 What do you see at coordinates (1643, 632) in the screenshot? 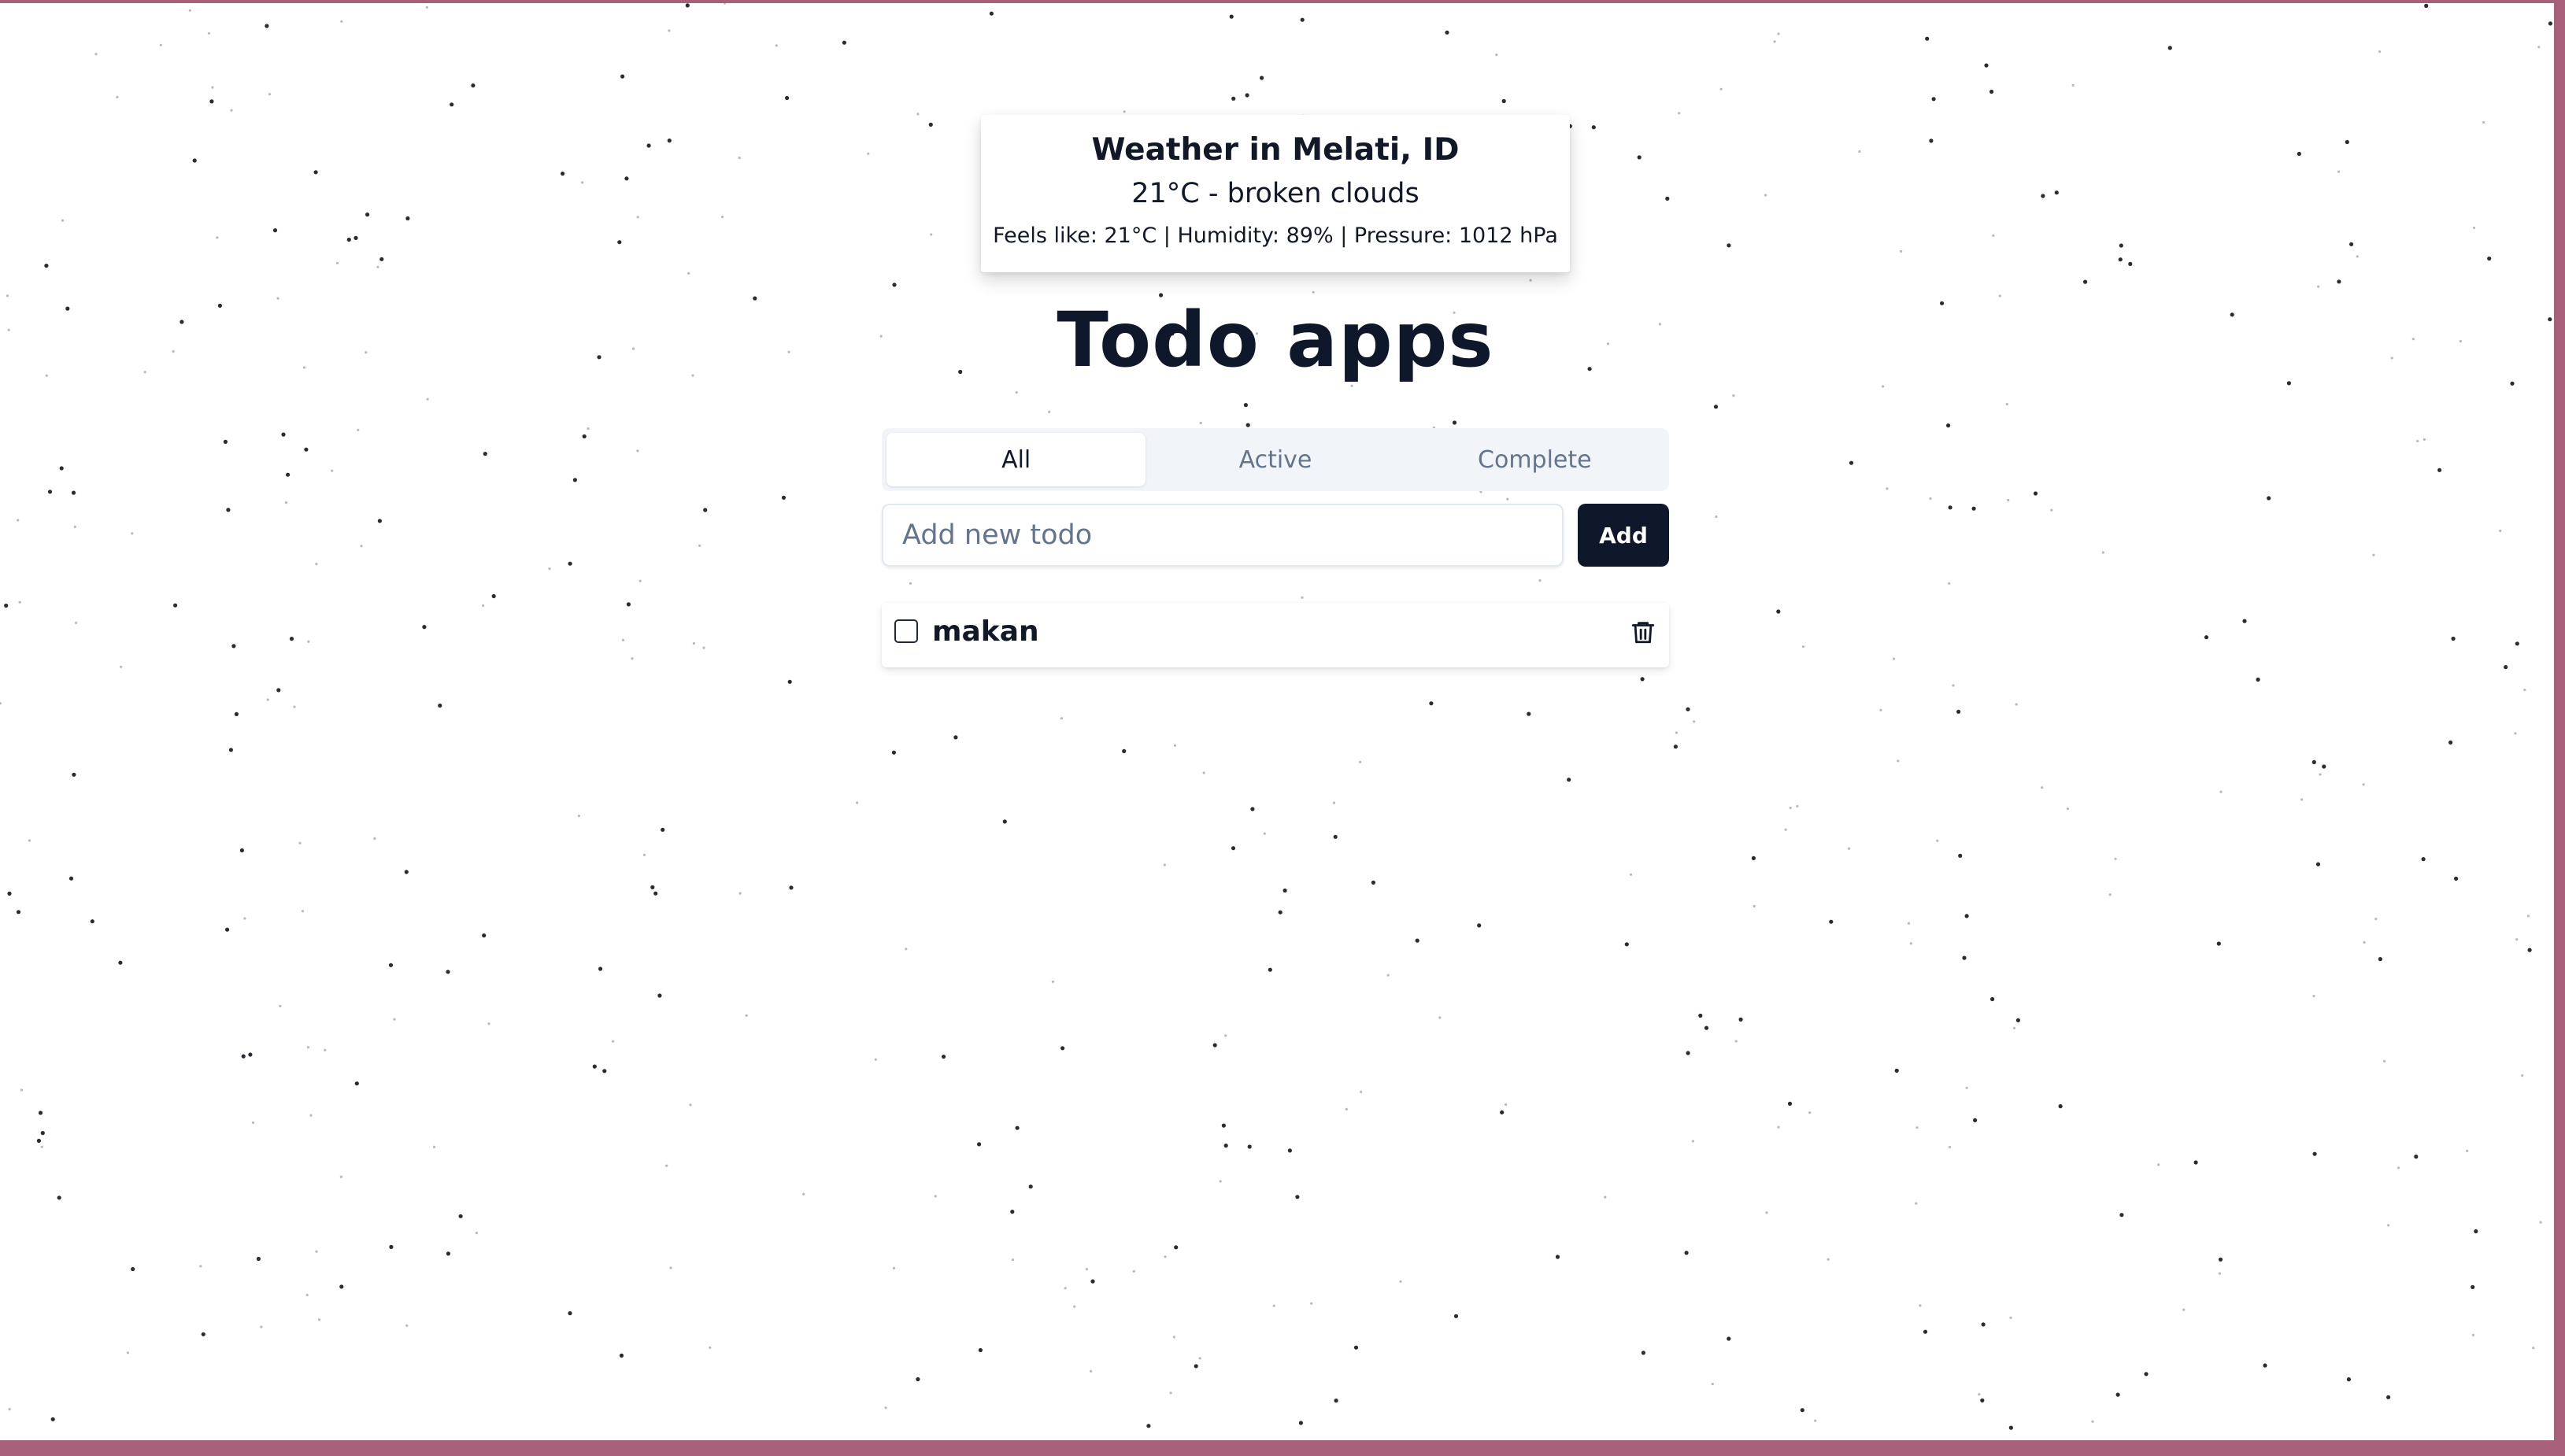
I see `trash-icon` at bounding box center [1643, 632].